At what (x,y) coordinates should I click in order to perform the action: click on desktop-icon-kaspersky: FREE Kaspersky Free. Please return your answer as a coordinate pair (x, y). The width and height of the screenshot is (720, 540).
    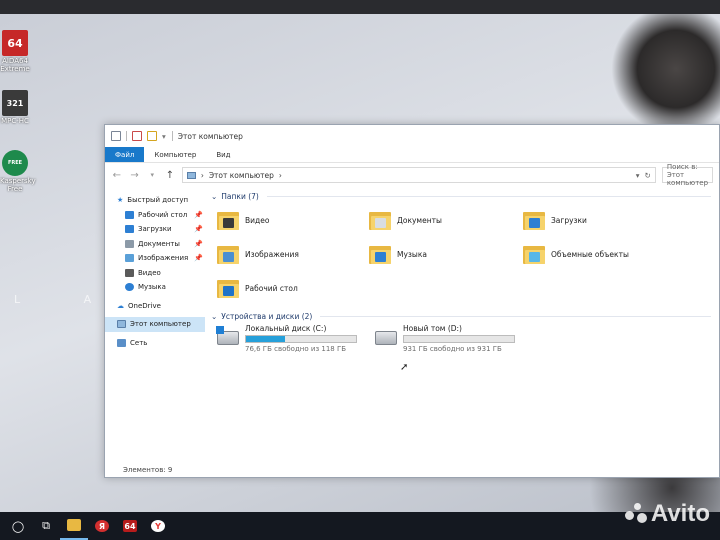
    Looking at the image, I should click on (18, 171).